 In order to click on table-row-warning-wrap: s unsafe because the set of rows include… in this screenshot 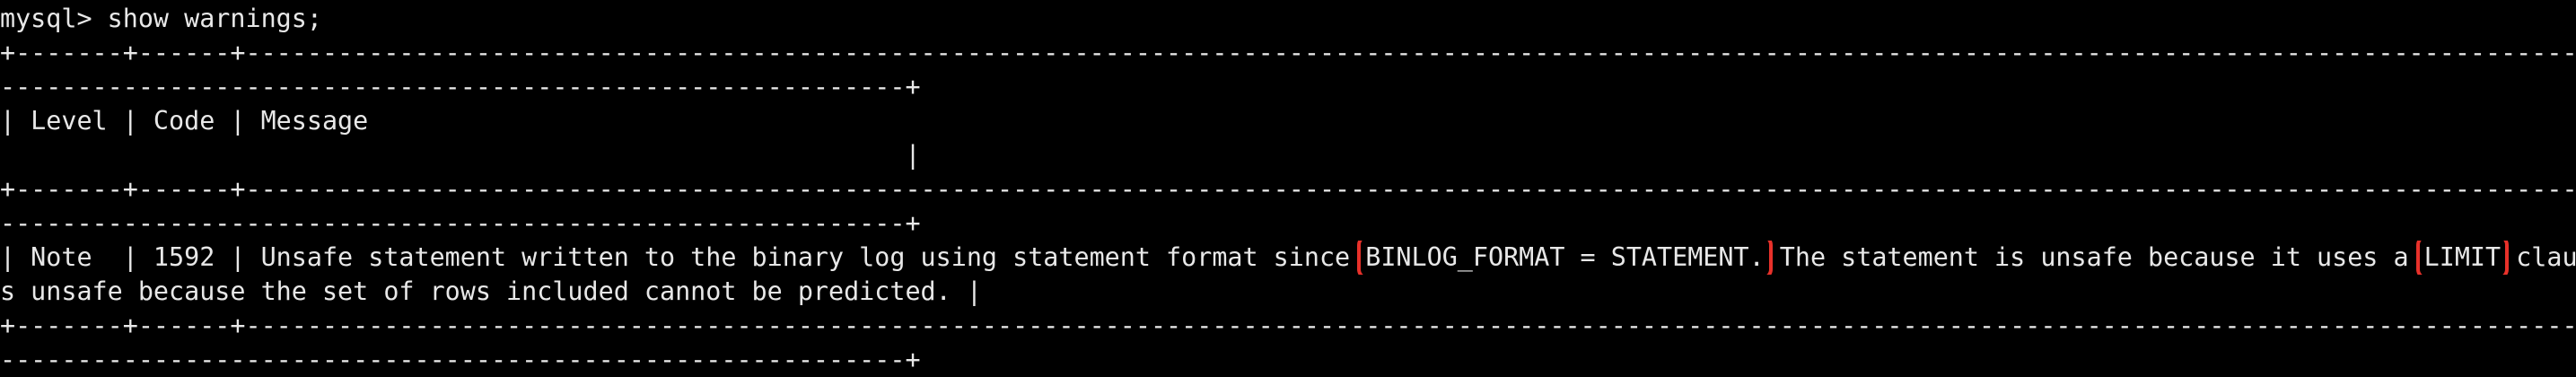, I will do `click(491, 291)`.